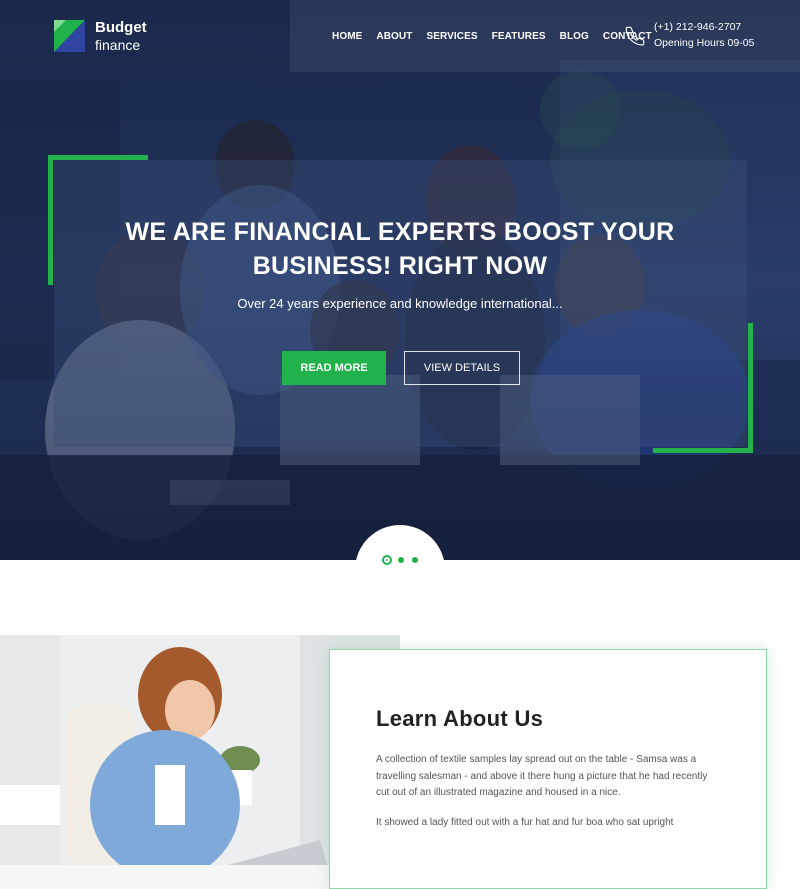 This screenshot has height=889, width=800. What do you see at coordinates (519, 36) in the screenshot?
I see `nav-features: FEATURES` at bounding box center [519, 36].